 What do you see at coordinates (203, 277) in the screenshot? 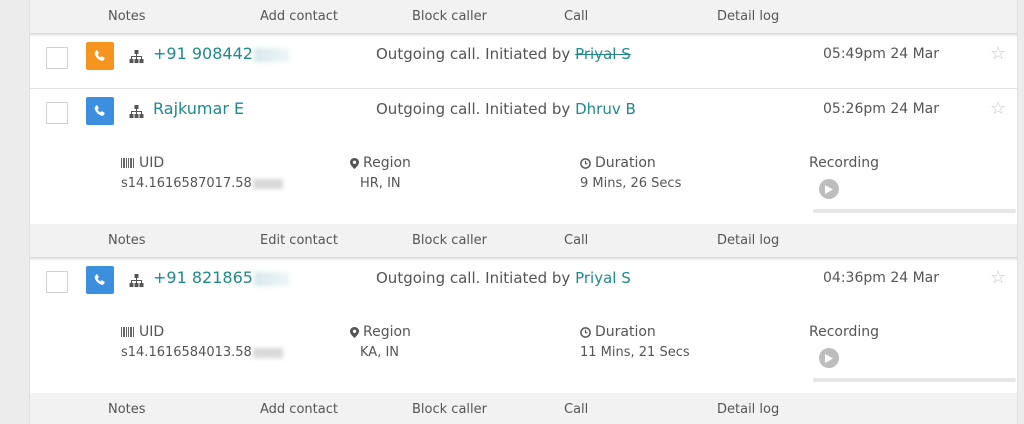
I see `contact-number: +91 821865` at bounding box center [203, 277].